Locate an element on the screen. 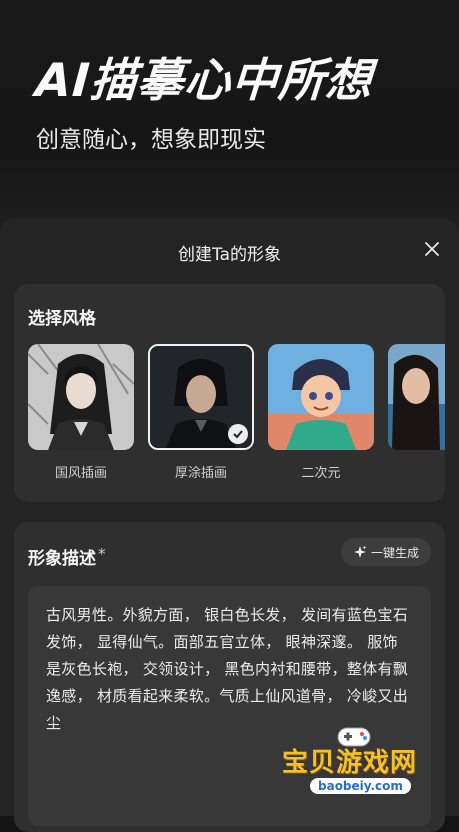  close-button is located at coordinates (432, 249).